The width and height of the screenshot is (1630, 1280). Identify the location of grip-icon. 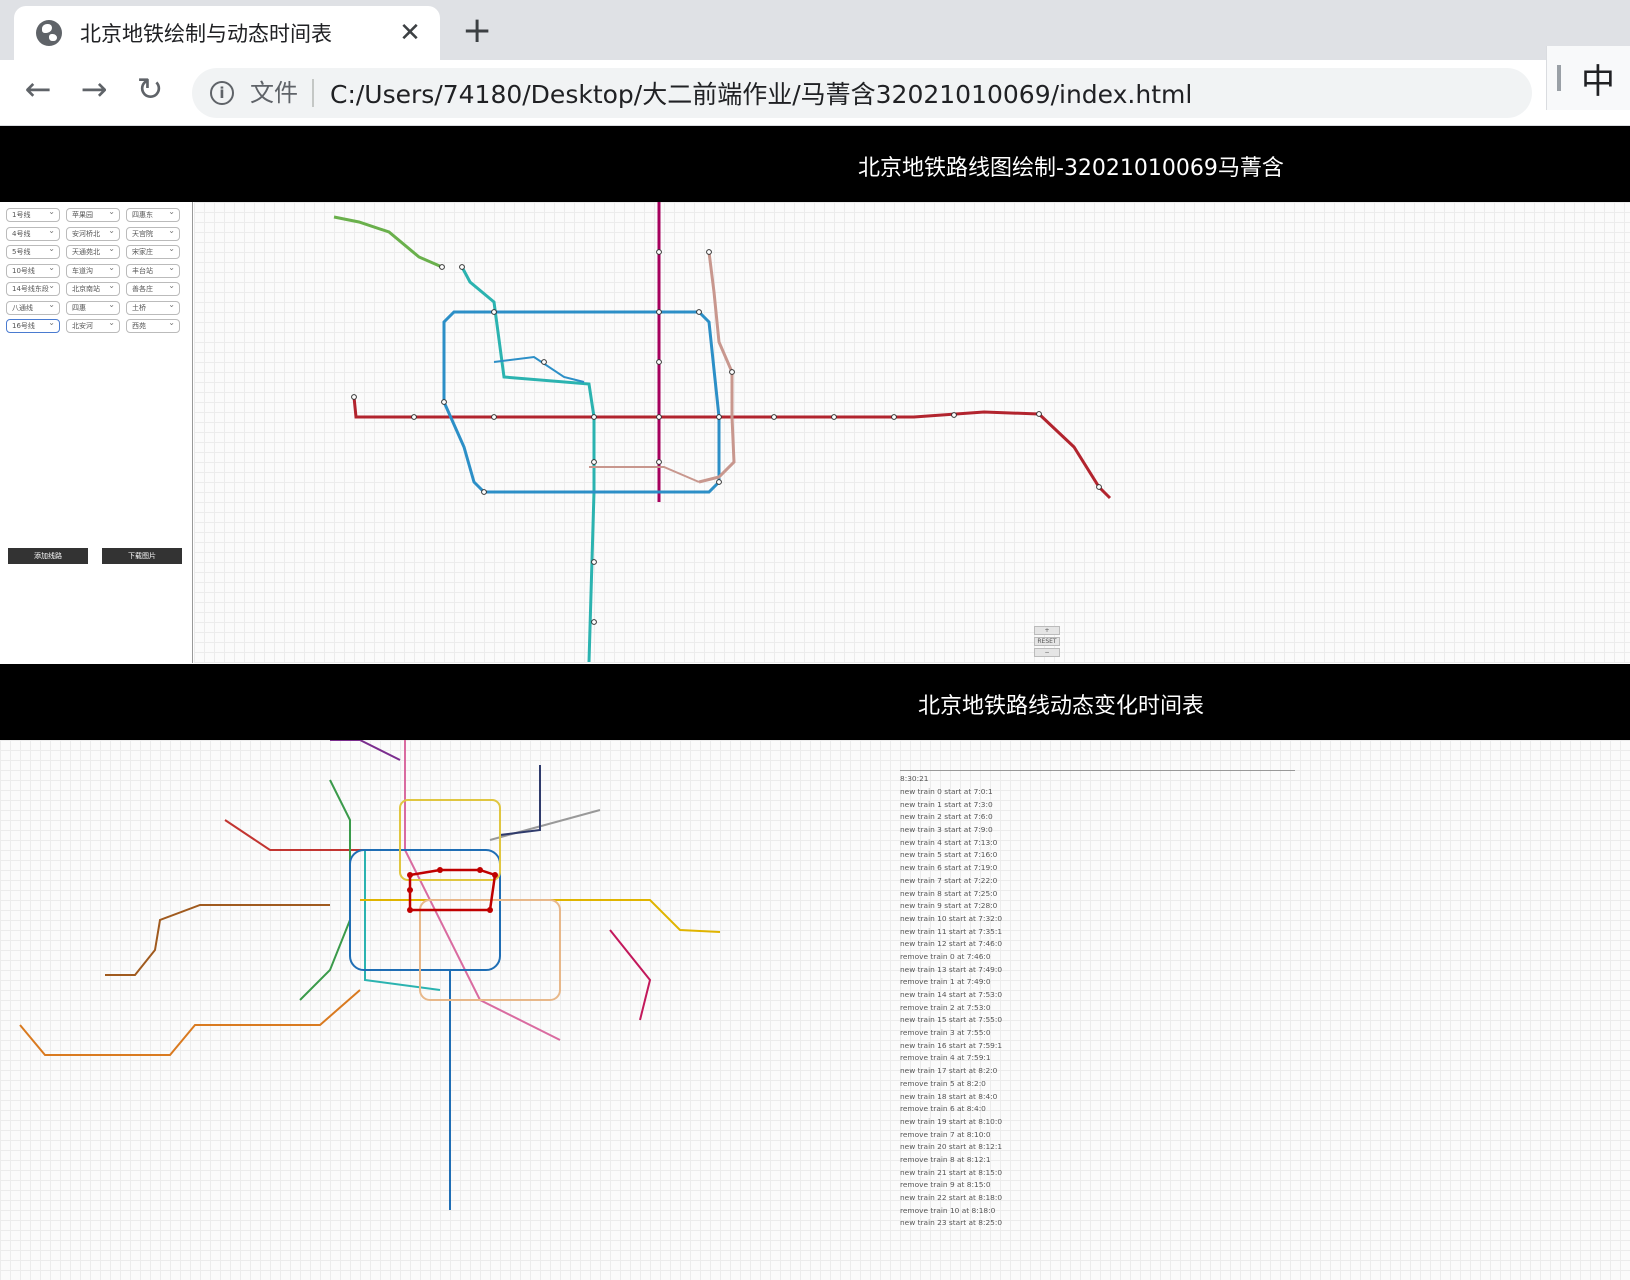
(1559, 78).